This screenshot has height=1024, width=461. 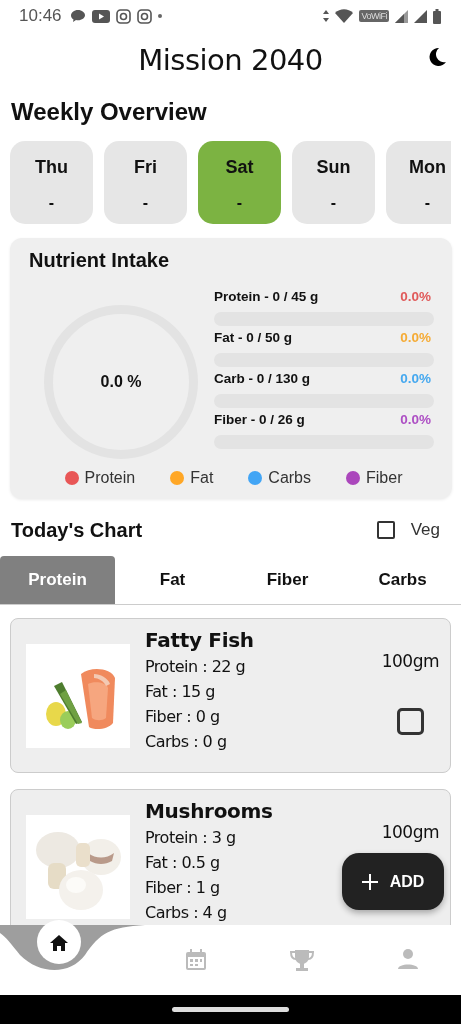 I want to click on checkbox-label: Veg, so click(x=425, y=530).